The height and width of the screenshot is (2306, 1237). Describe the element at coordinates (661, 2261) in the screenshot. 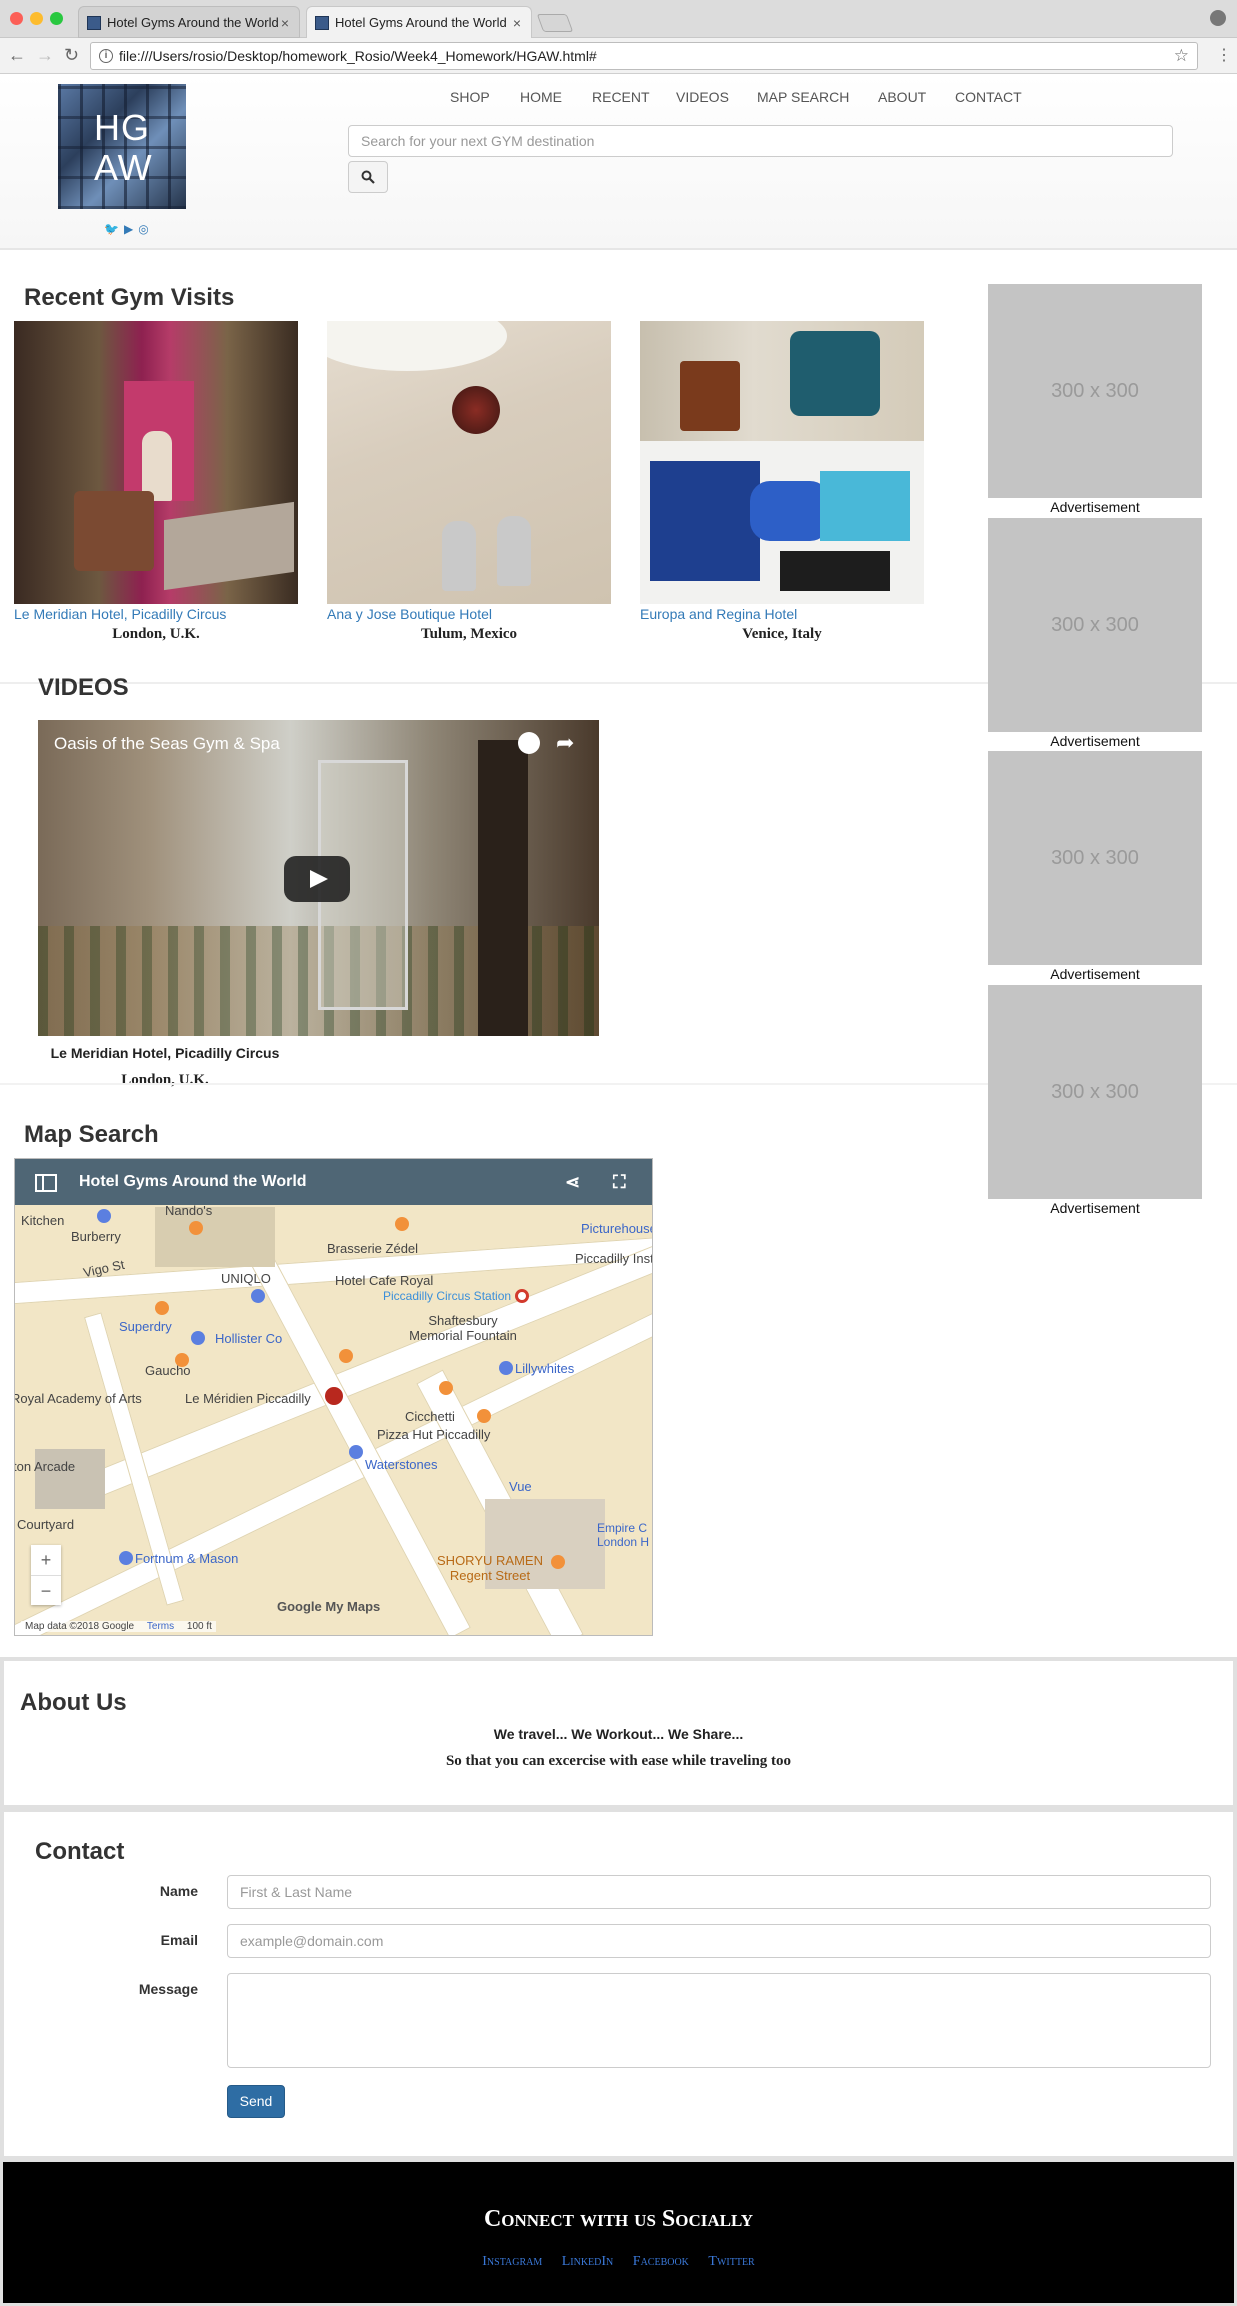

I see `footer-link-facebook: Facebook` at that location.